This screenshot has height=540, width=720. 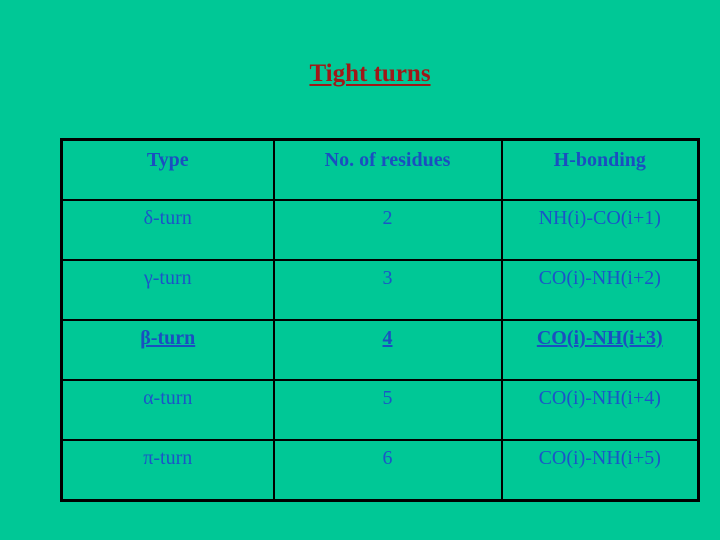 What do you see at coordinates (387, 410) in the screenshot?
I see `residue-count: 5` at bounding box center [387, 410].